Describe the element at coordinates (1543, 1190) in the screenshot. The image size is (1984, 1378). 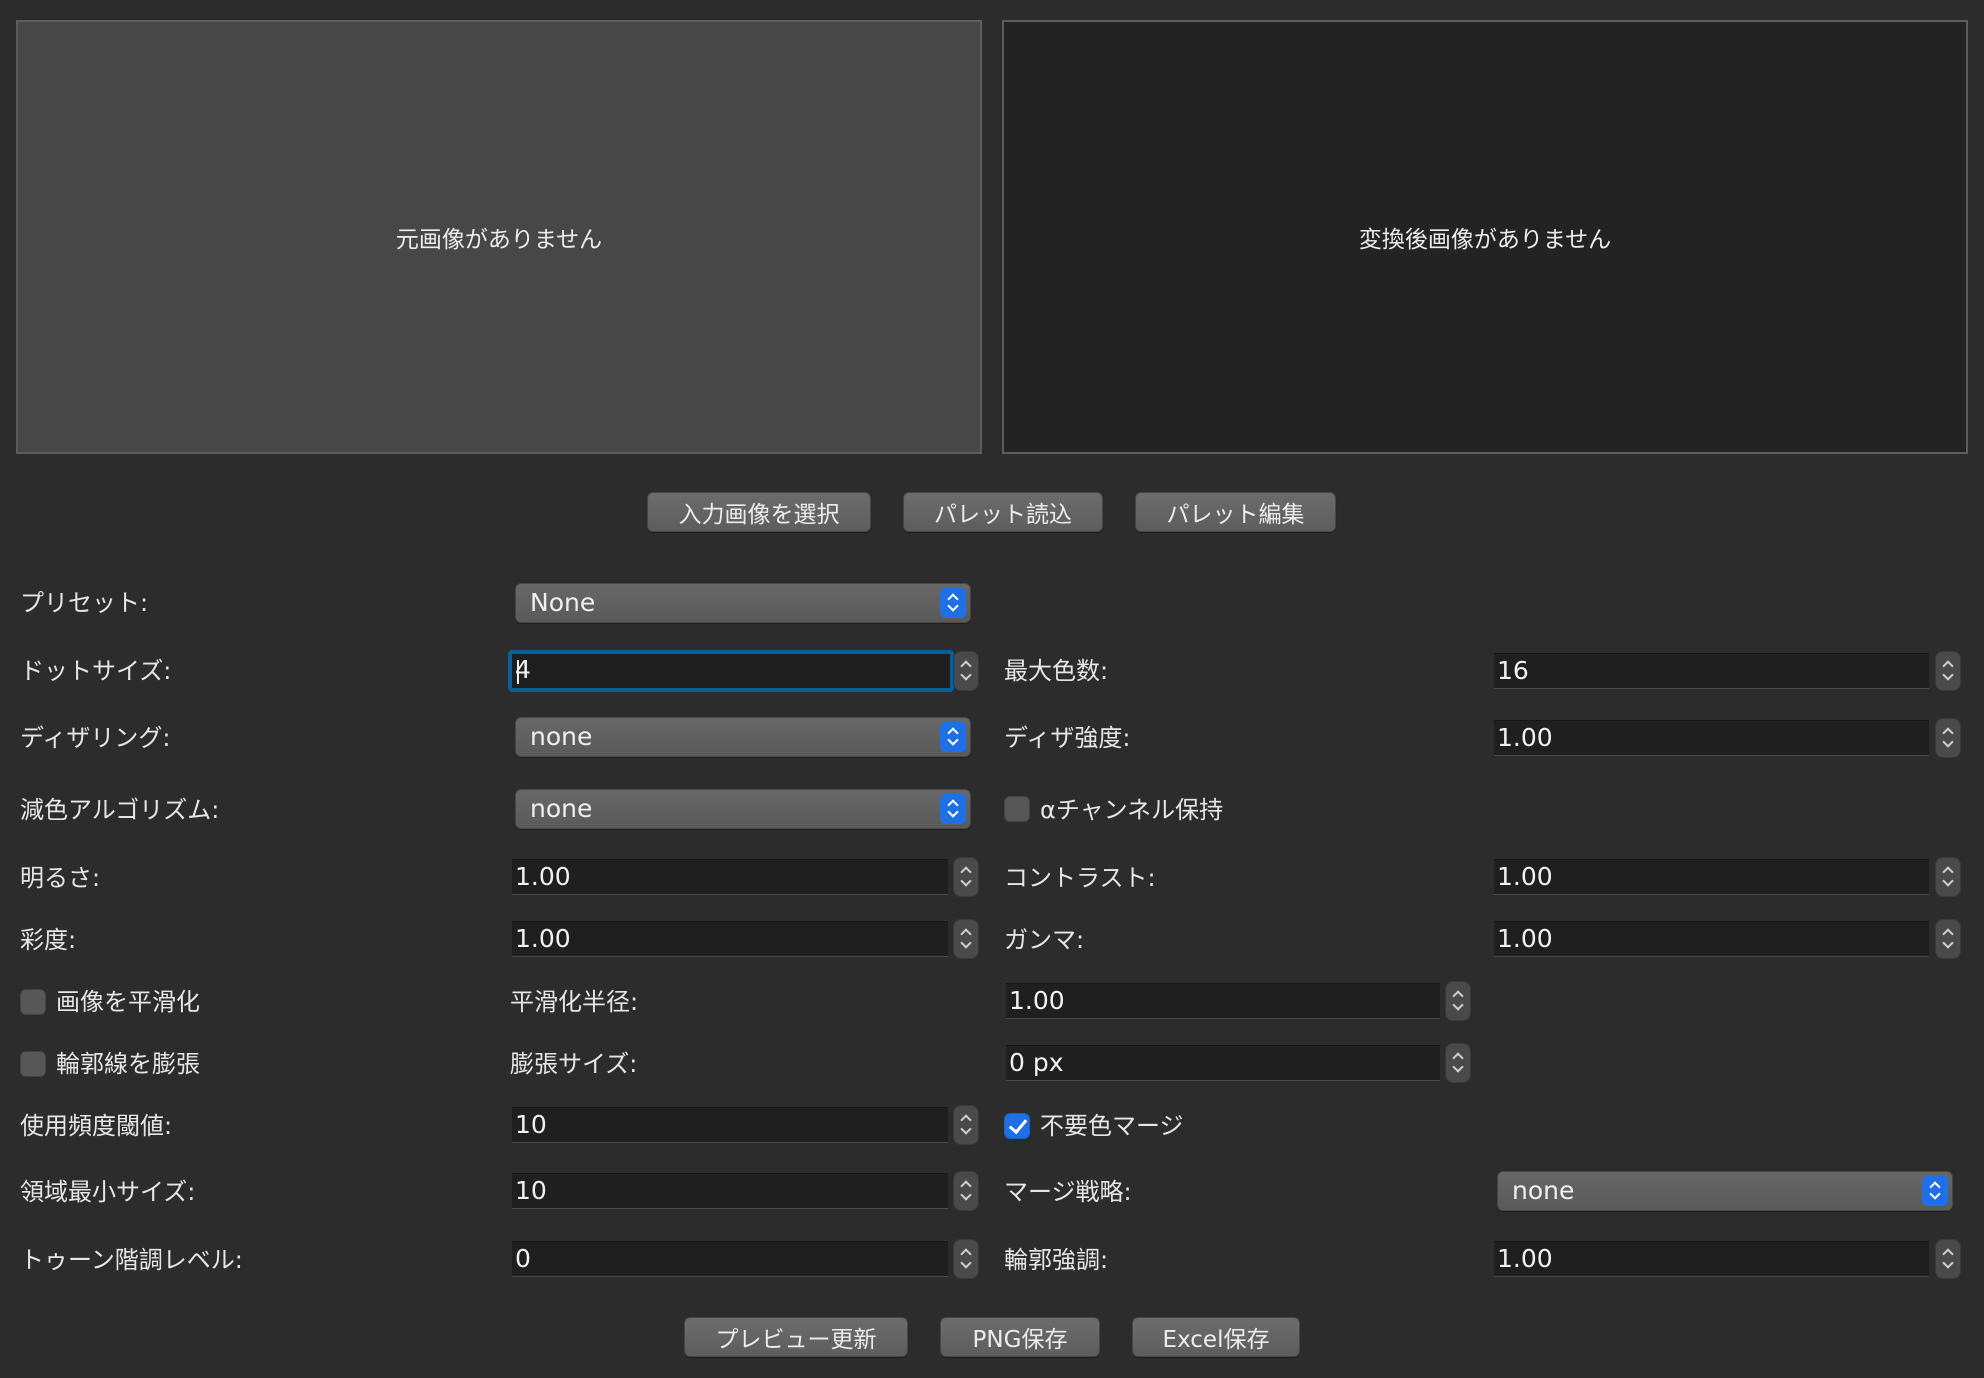
I see `merge-strategy-value: none` at that location.